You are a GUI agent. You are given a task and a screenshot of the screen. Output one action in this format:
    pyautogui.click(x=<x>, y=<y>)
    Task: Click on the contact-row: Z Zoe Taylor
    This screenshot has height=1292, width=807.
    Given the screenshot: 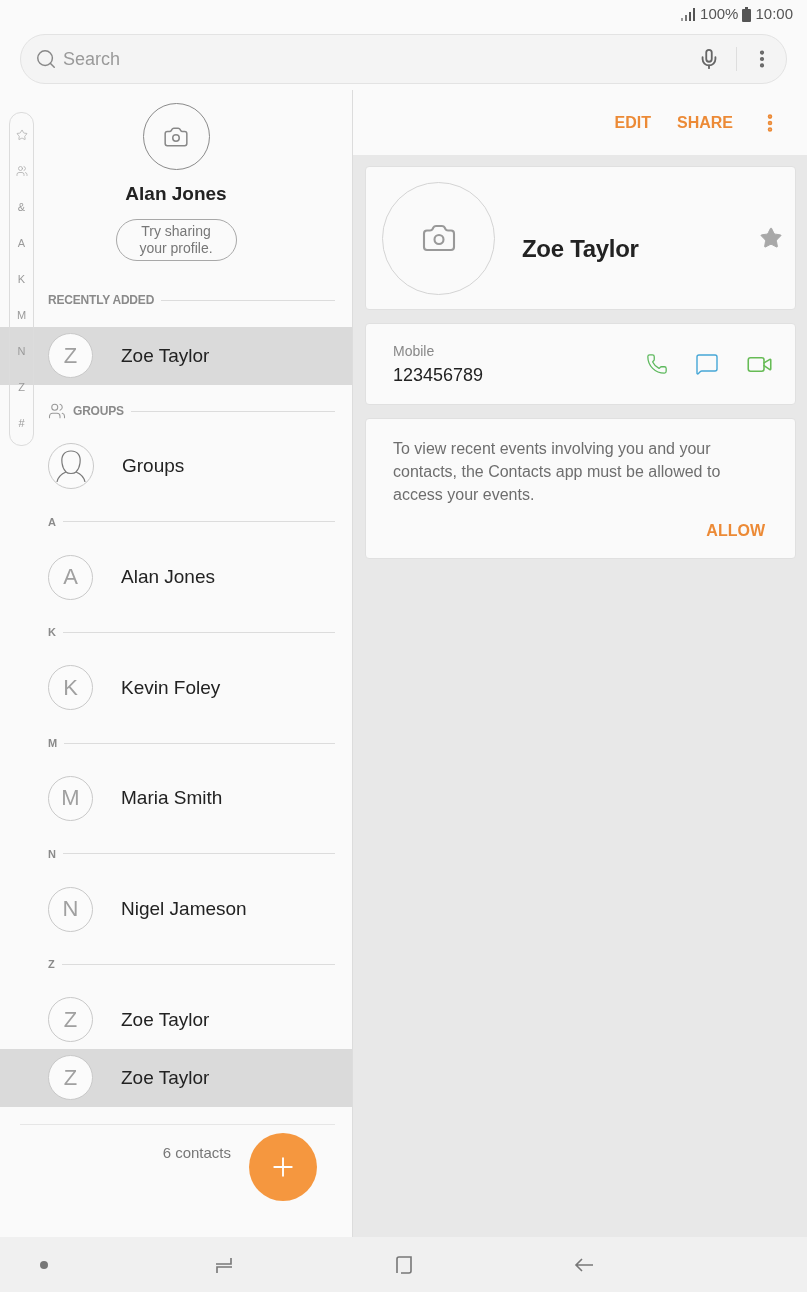 What is the action you would take?
    pyautogui.click(x=176, y=1077)
    